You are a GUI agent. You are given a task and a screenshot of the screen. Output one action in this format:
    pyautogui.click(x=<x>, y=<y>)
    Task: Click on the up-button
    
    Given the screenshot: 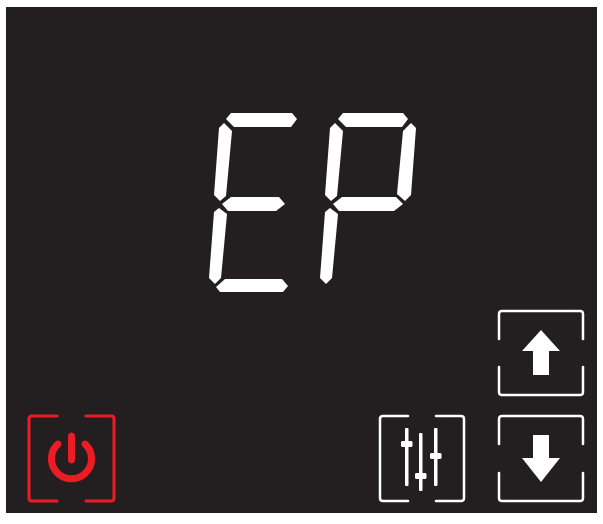 What is the action you would take?
    pyautogui.click(x=541, y=353)
    